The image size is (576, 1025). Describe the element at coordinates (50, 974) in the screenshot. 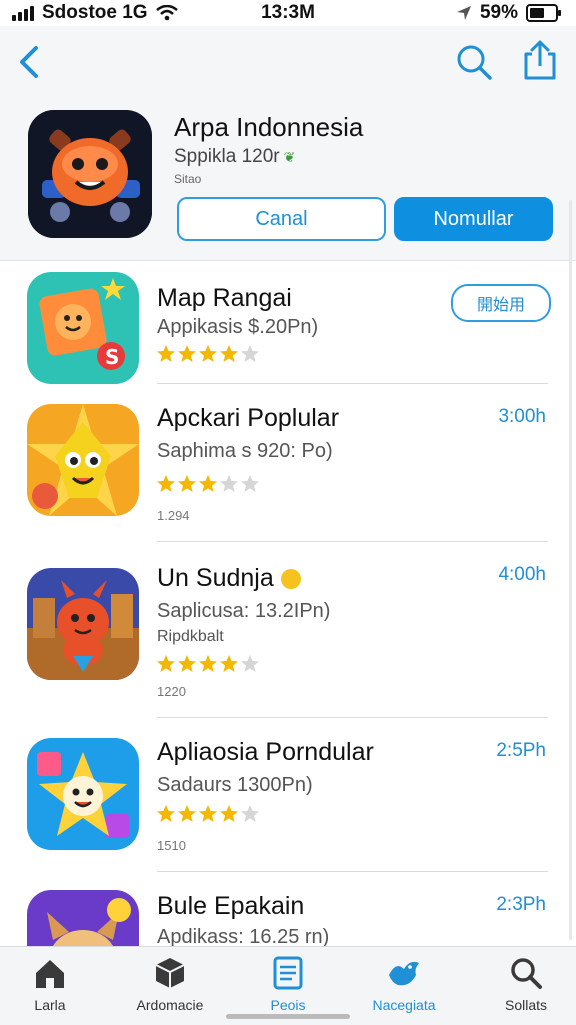

I see `home-icon` at that location.